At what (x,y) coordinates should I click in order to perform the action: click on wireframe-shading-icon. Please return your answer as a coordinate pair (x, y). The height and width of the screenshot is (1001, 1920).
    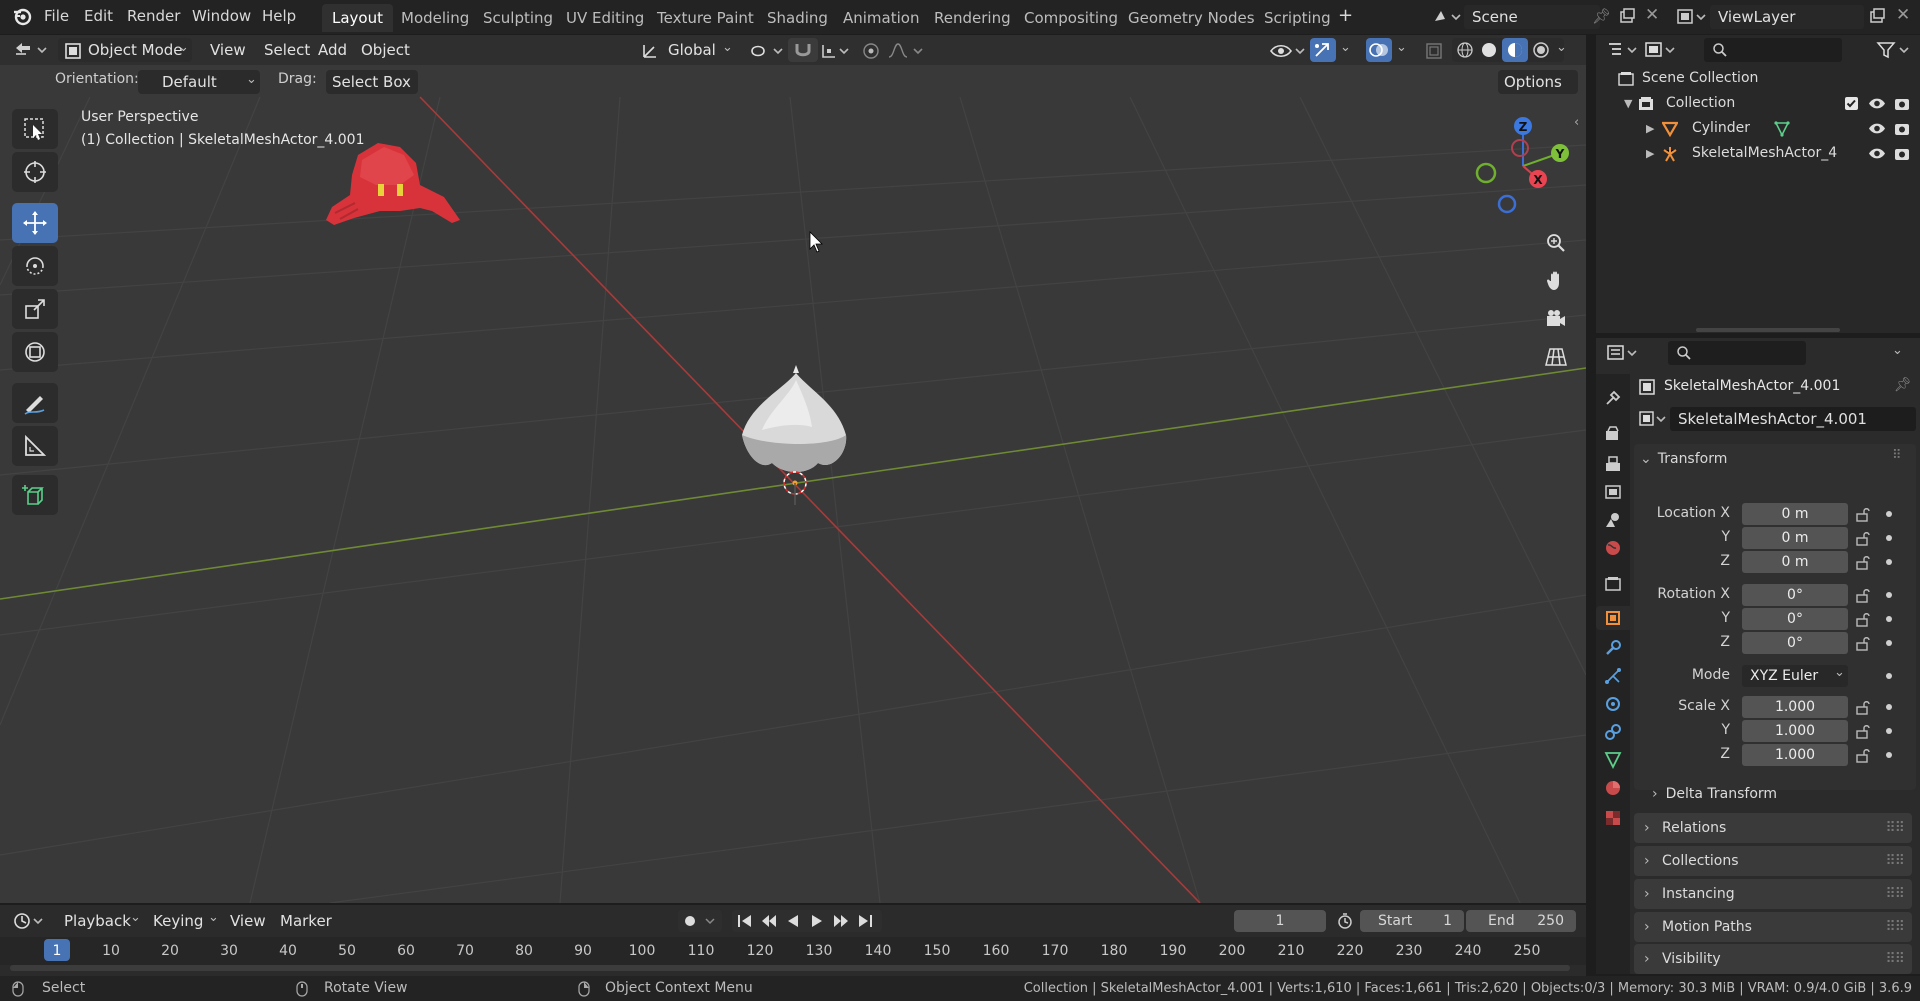
    Looking at the image, I should click on (1465, 50).